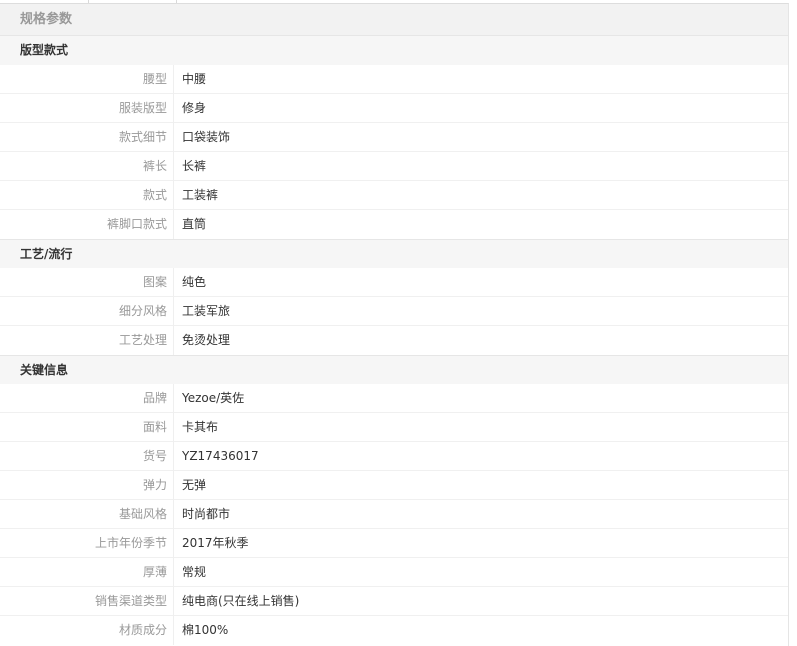 This screenshot has width=797, height=646. Describe the element at coordinates (394, 166) in the screenshot. I see `attr-row: 裤长 长裤` at that location.